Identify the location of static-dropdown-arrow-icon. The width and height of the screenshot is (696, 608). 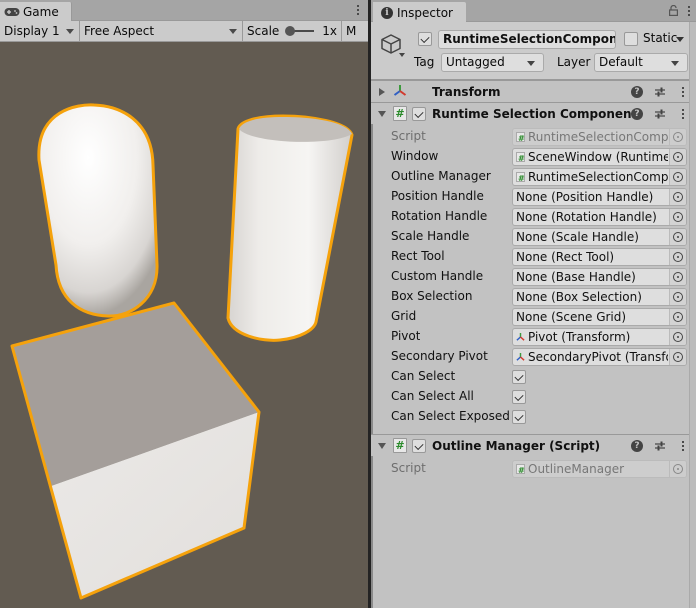
(680, 39).